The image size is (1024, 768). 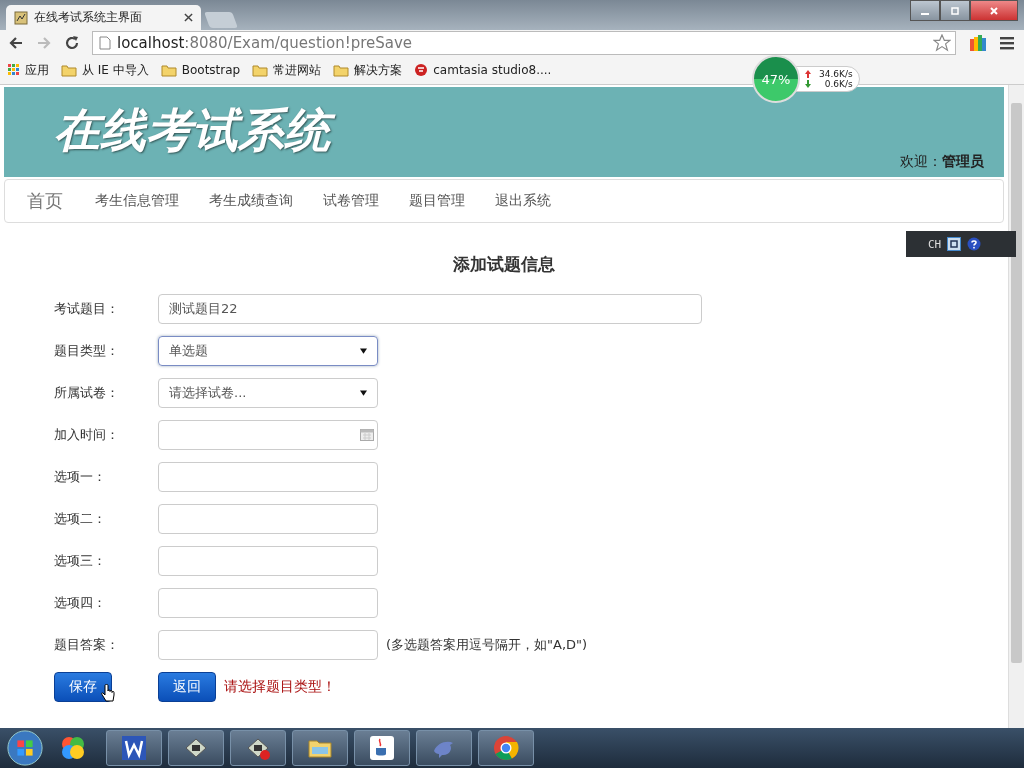 I want to click on browser-tab: 在线考试系统主界面, so click(x=103, y=17).